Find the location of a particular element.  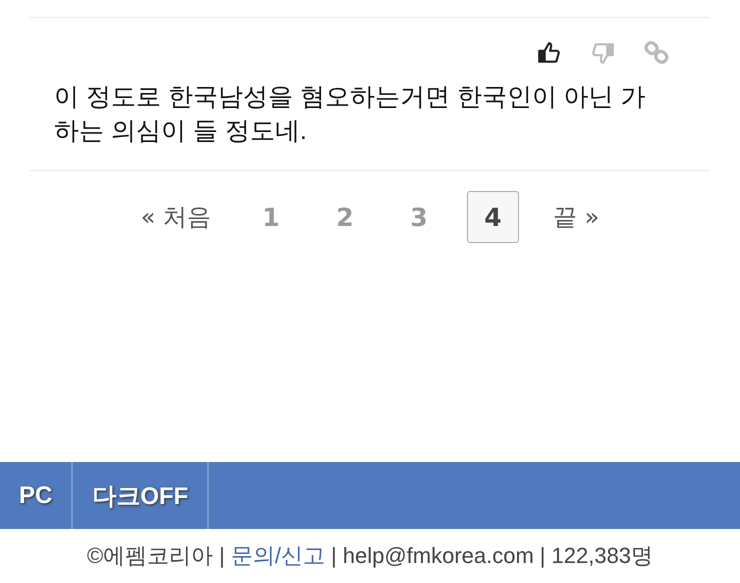

page-link: 2 is located at coordinates (345, 217).